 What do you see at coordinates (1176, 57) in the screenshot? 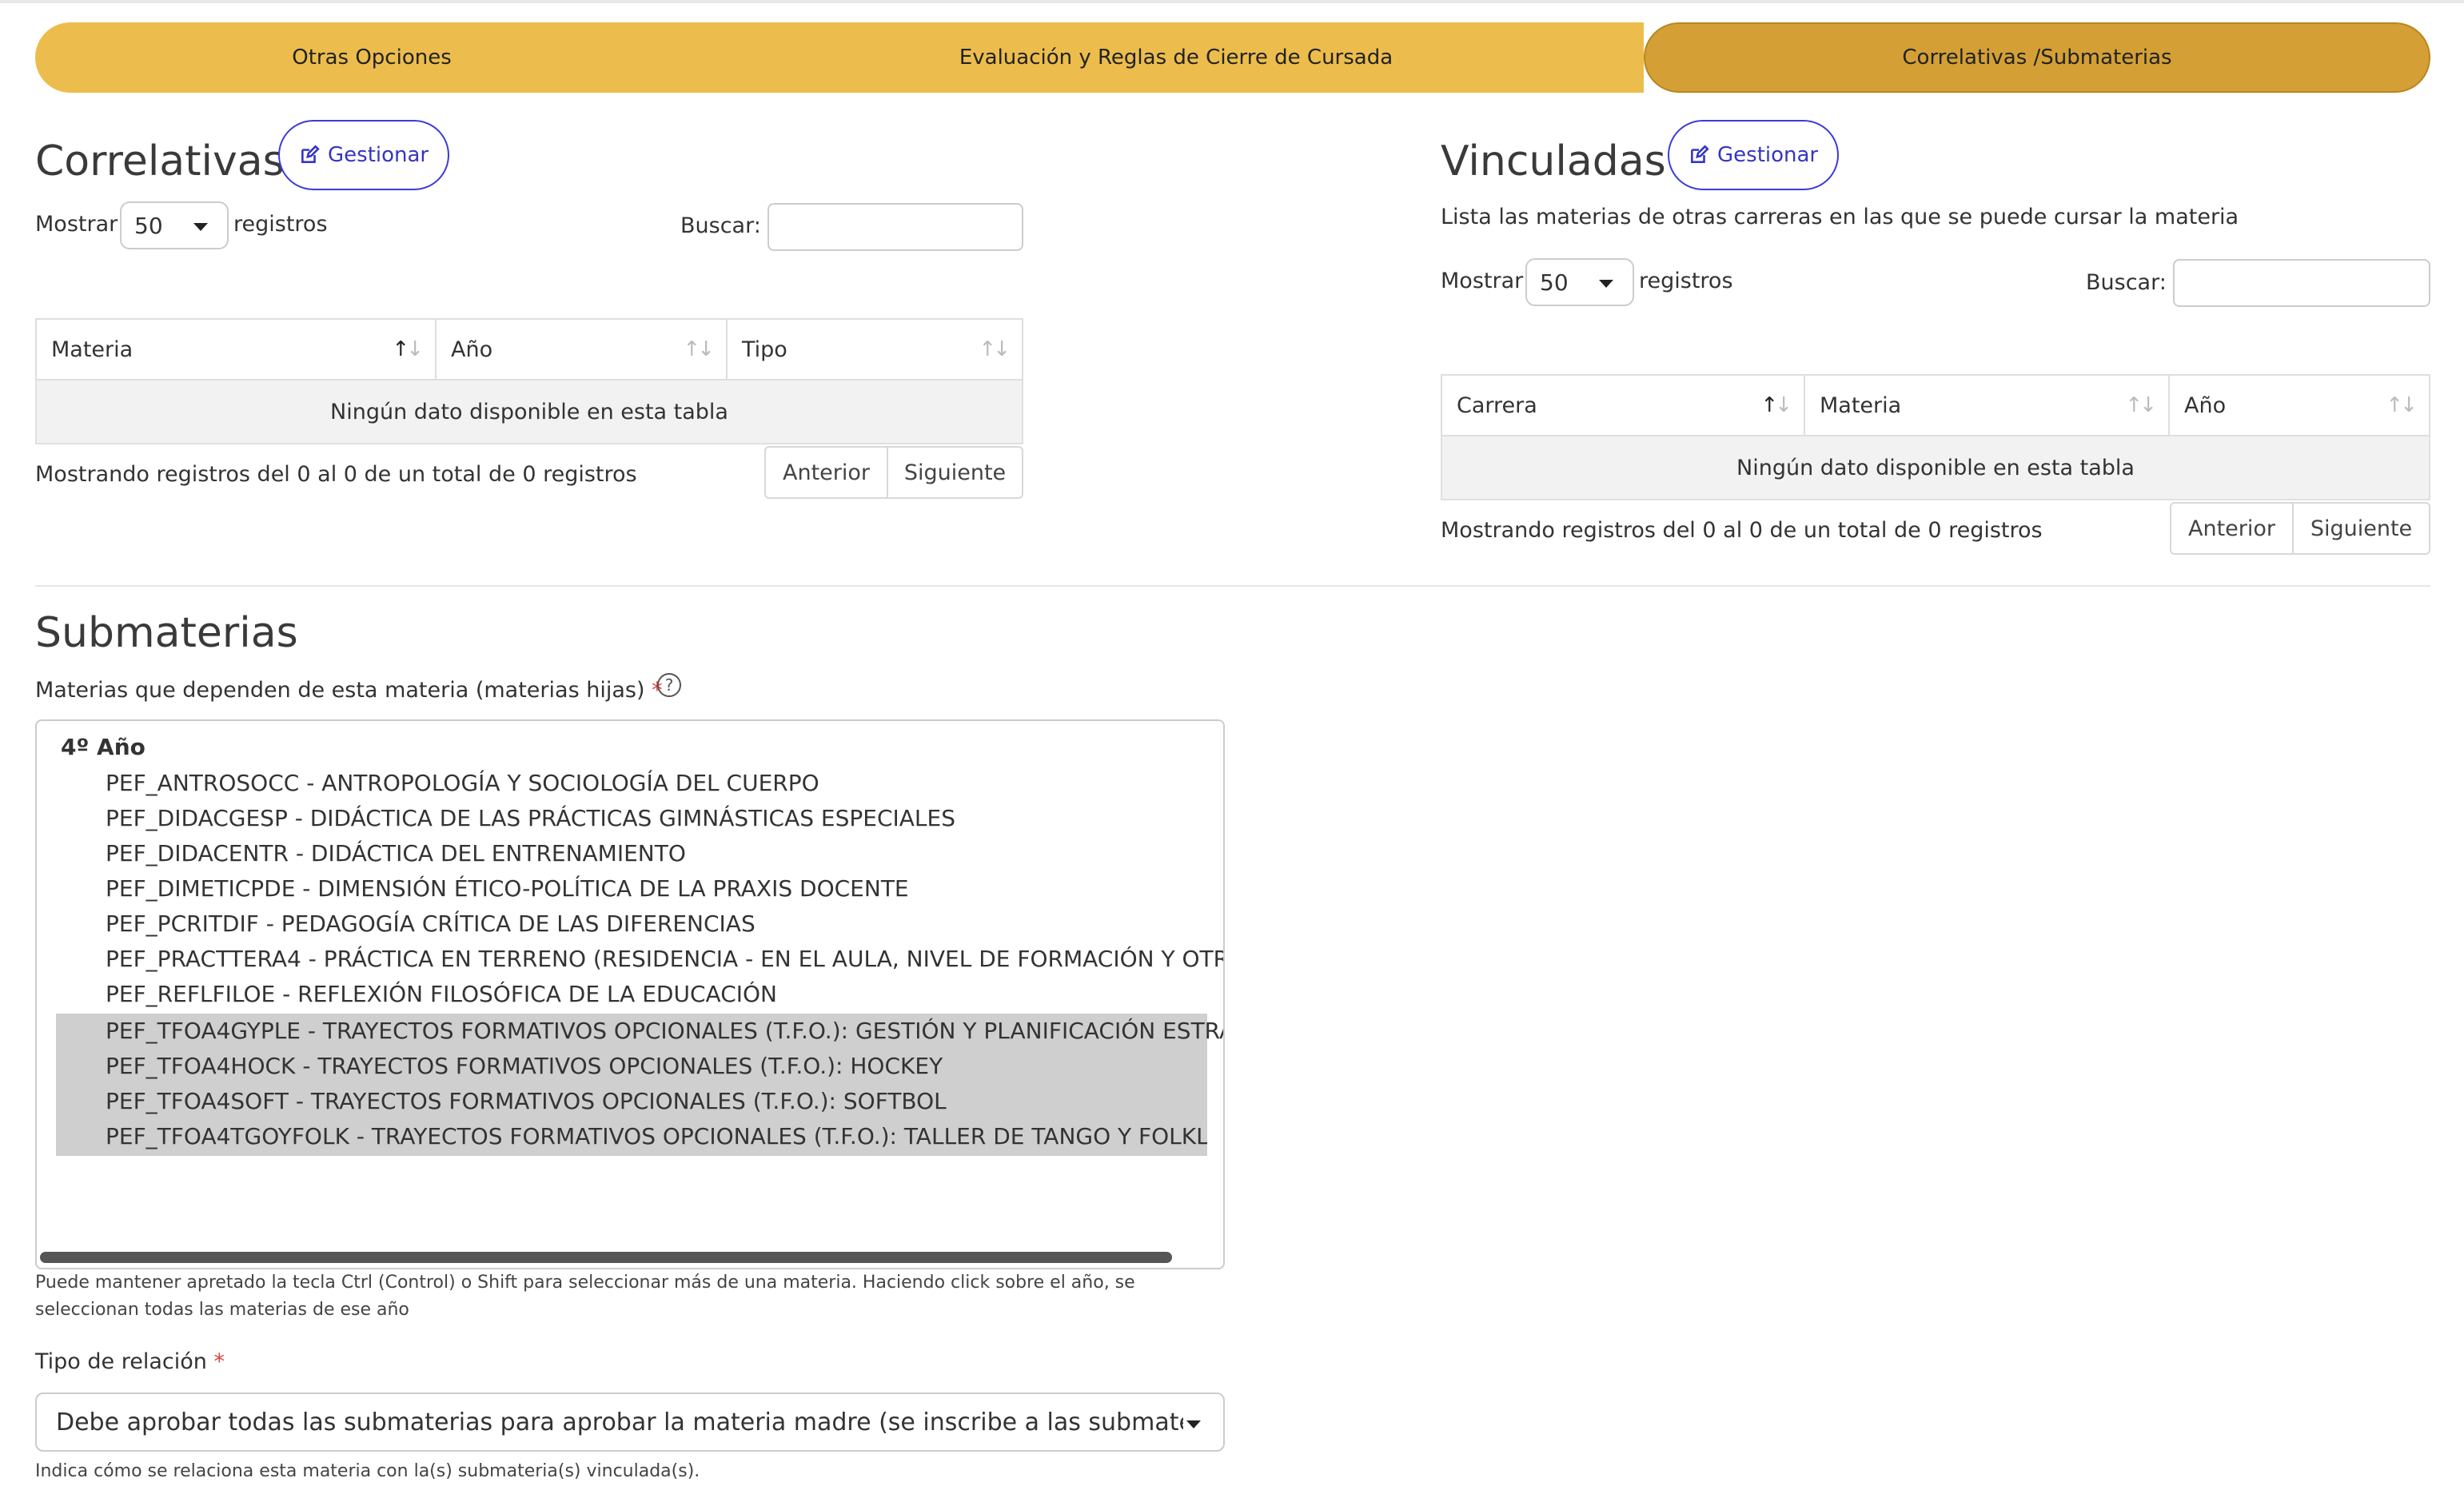
I see `tab-evaluacion-reglas: Evaluación y Reglas de Cierre de Cursada` at bounding box center [1176, 57].